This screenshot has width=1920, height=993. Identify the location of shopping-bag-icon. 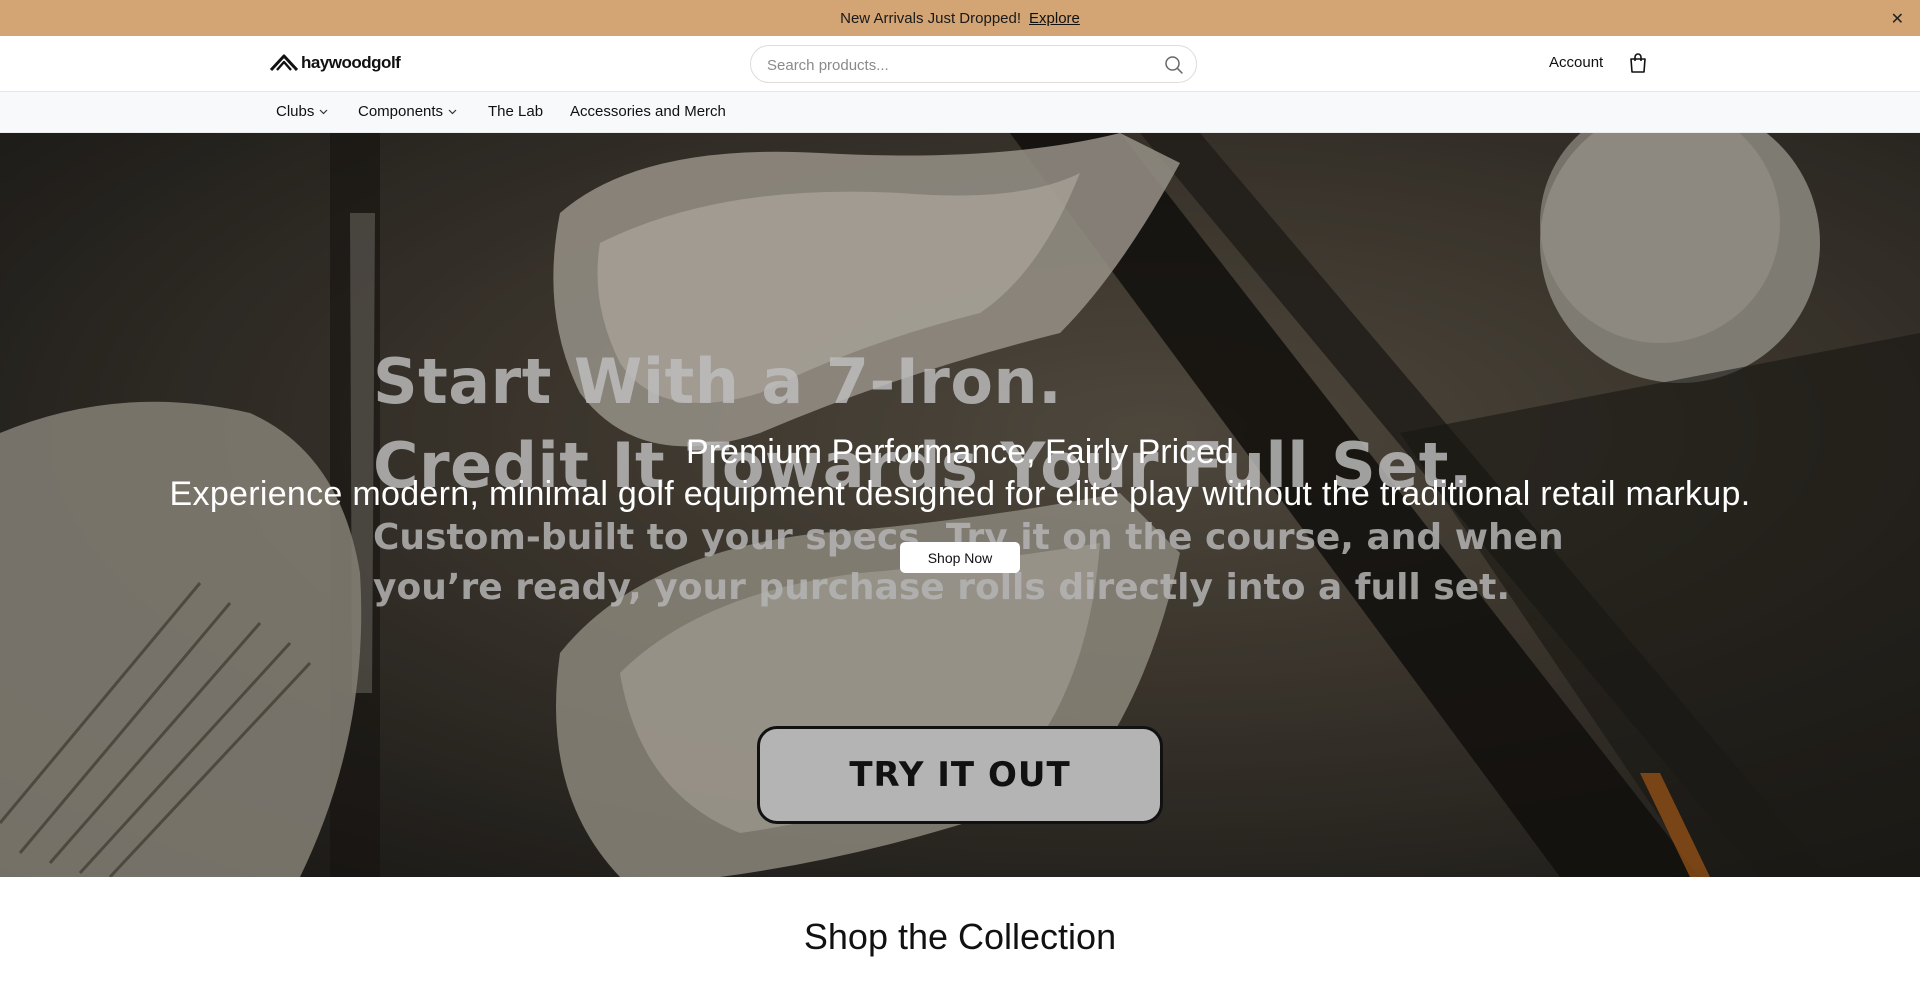
(1638, 63).